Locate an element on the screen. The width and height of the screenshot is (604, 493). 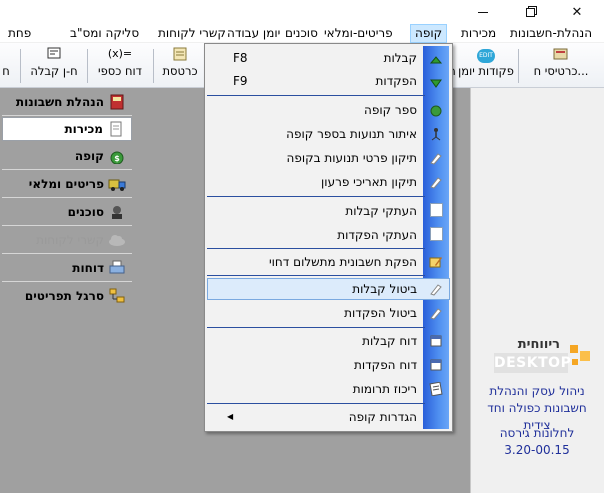
toolbar-financial-report-button: (x)= דוח כספי is located at coordinates (120, 66).